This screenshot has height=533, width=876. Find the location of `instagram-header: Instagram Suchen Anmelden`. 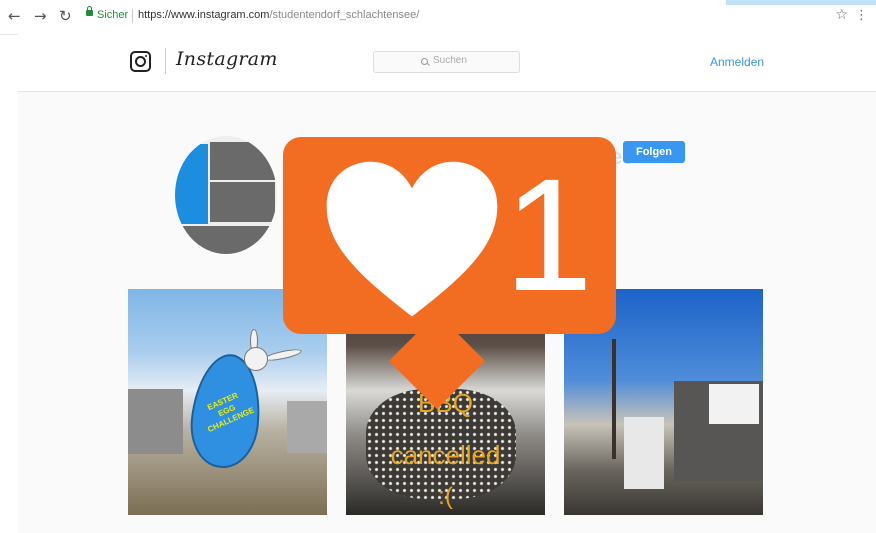

instagram-header: Instagram Suchen Anmelden is located at coordinates (447, 63).